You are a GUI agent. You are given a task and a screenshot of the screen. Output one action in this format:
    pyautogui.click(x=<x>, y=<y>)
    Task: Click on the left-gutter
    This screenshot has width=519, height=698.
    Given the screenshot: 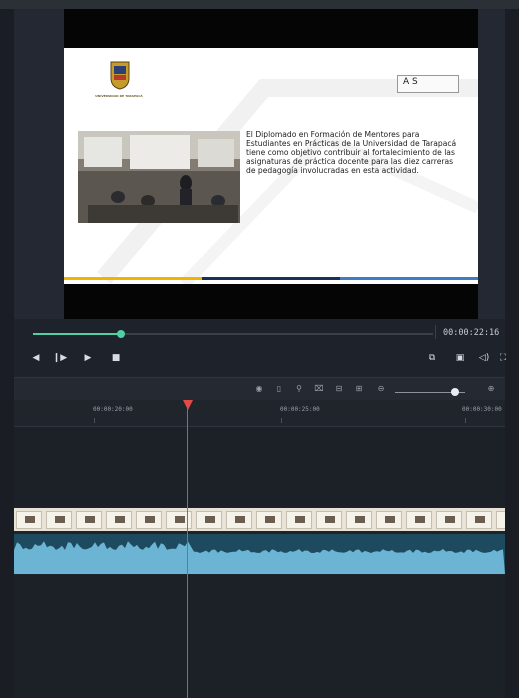 What is the action you would take?
    pyautogui.click(x=7, y=353)
    